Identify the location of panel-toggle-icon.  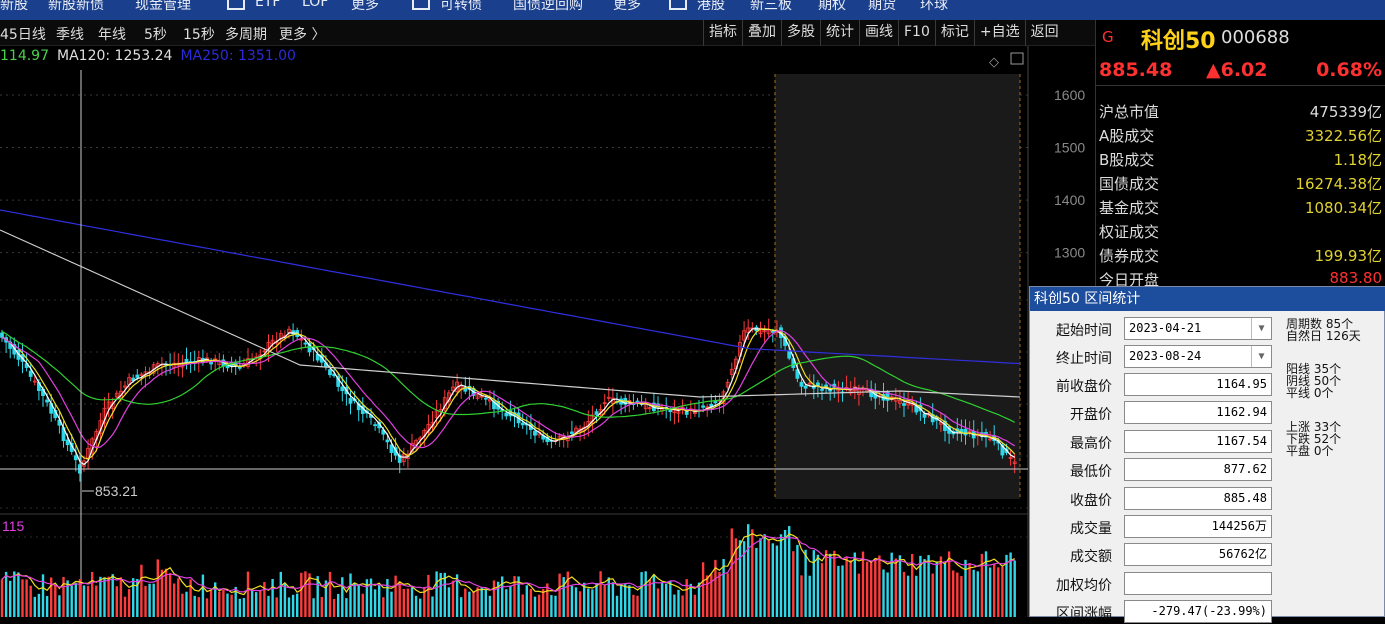
(1017, 58).